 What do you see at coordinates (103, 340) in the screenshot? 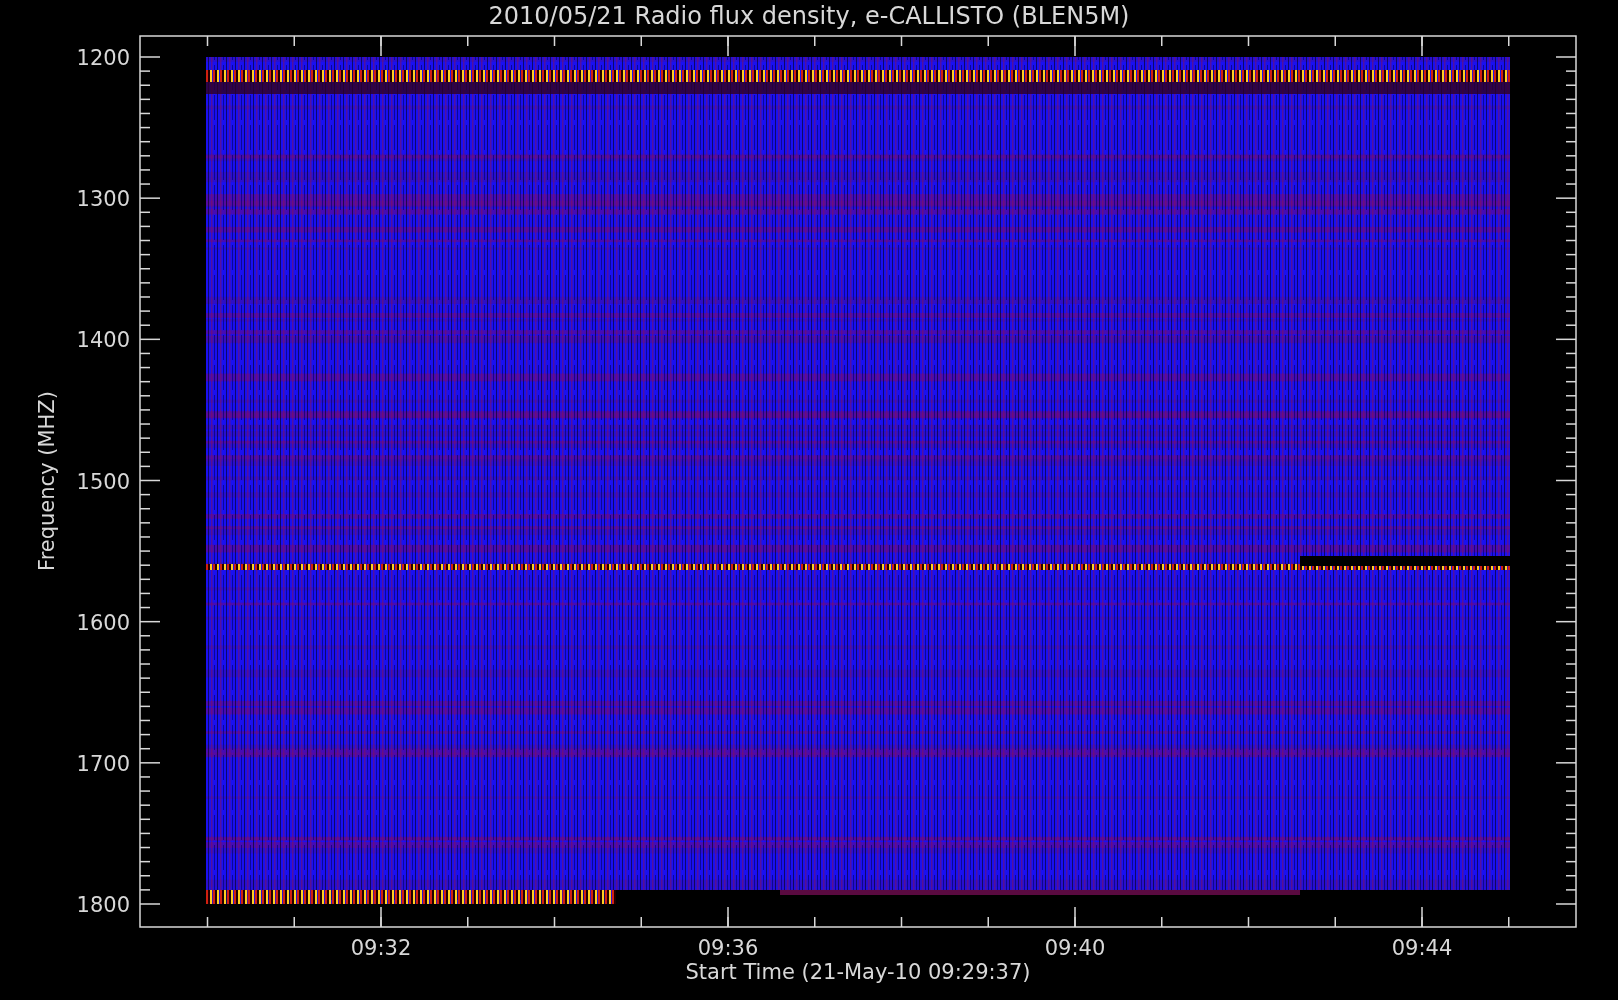
I see `y-tick-label: 1400` at bounding box center [103, 340].